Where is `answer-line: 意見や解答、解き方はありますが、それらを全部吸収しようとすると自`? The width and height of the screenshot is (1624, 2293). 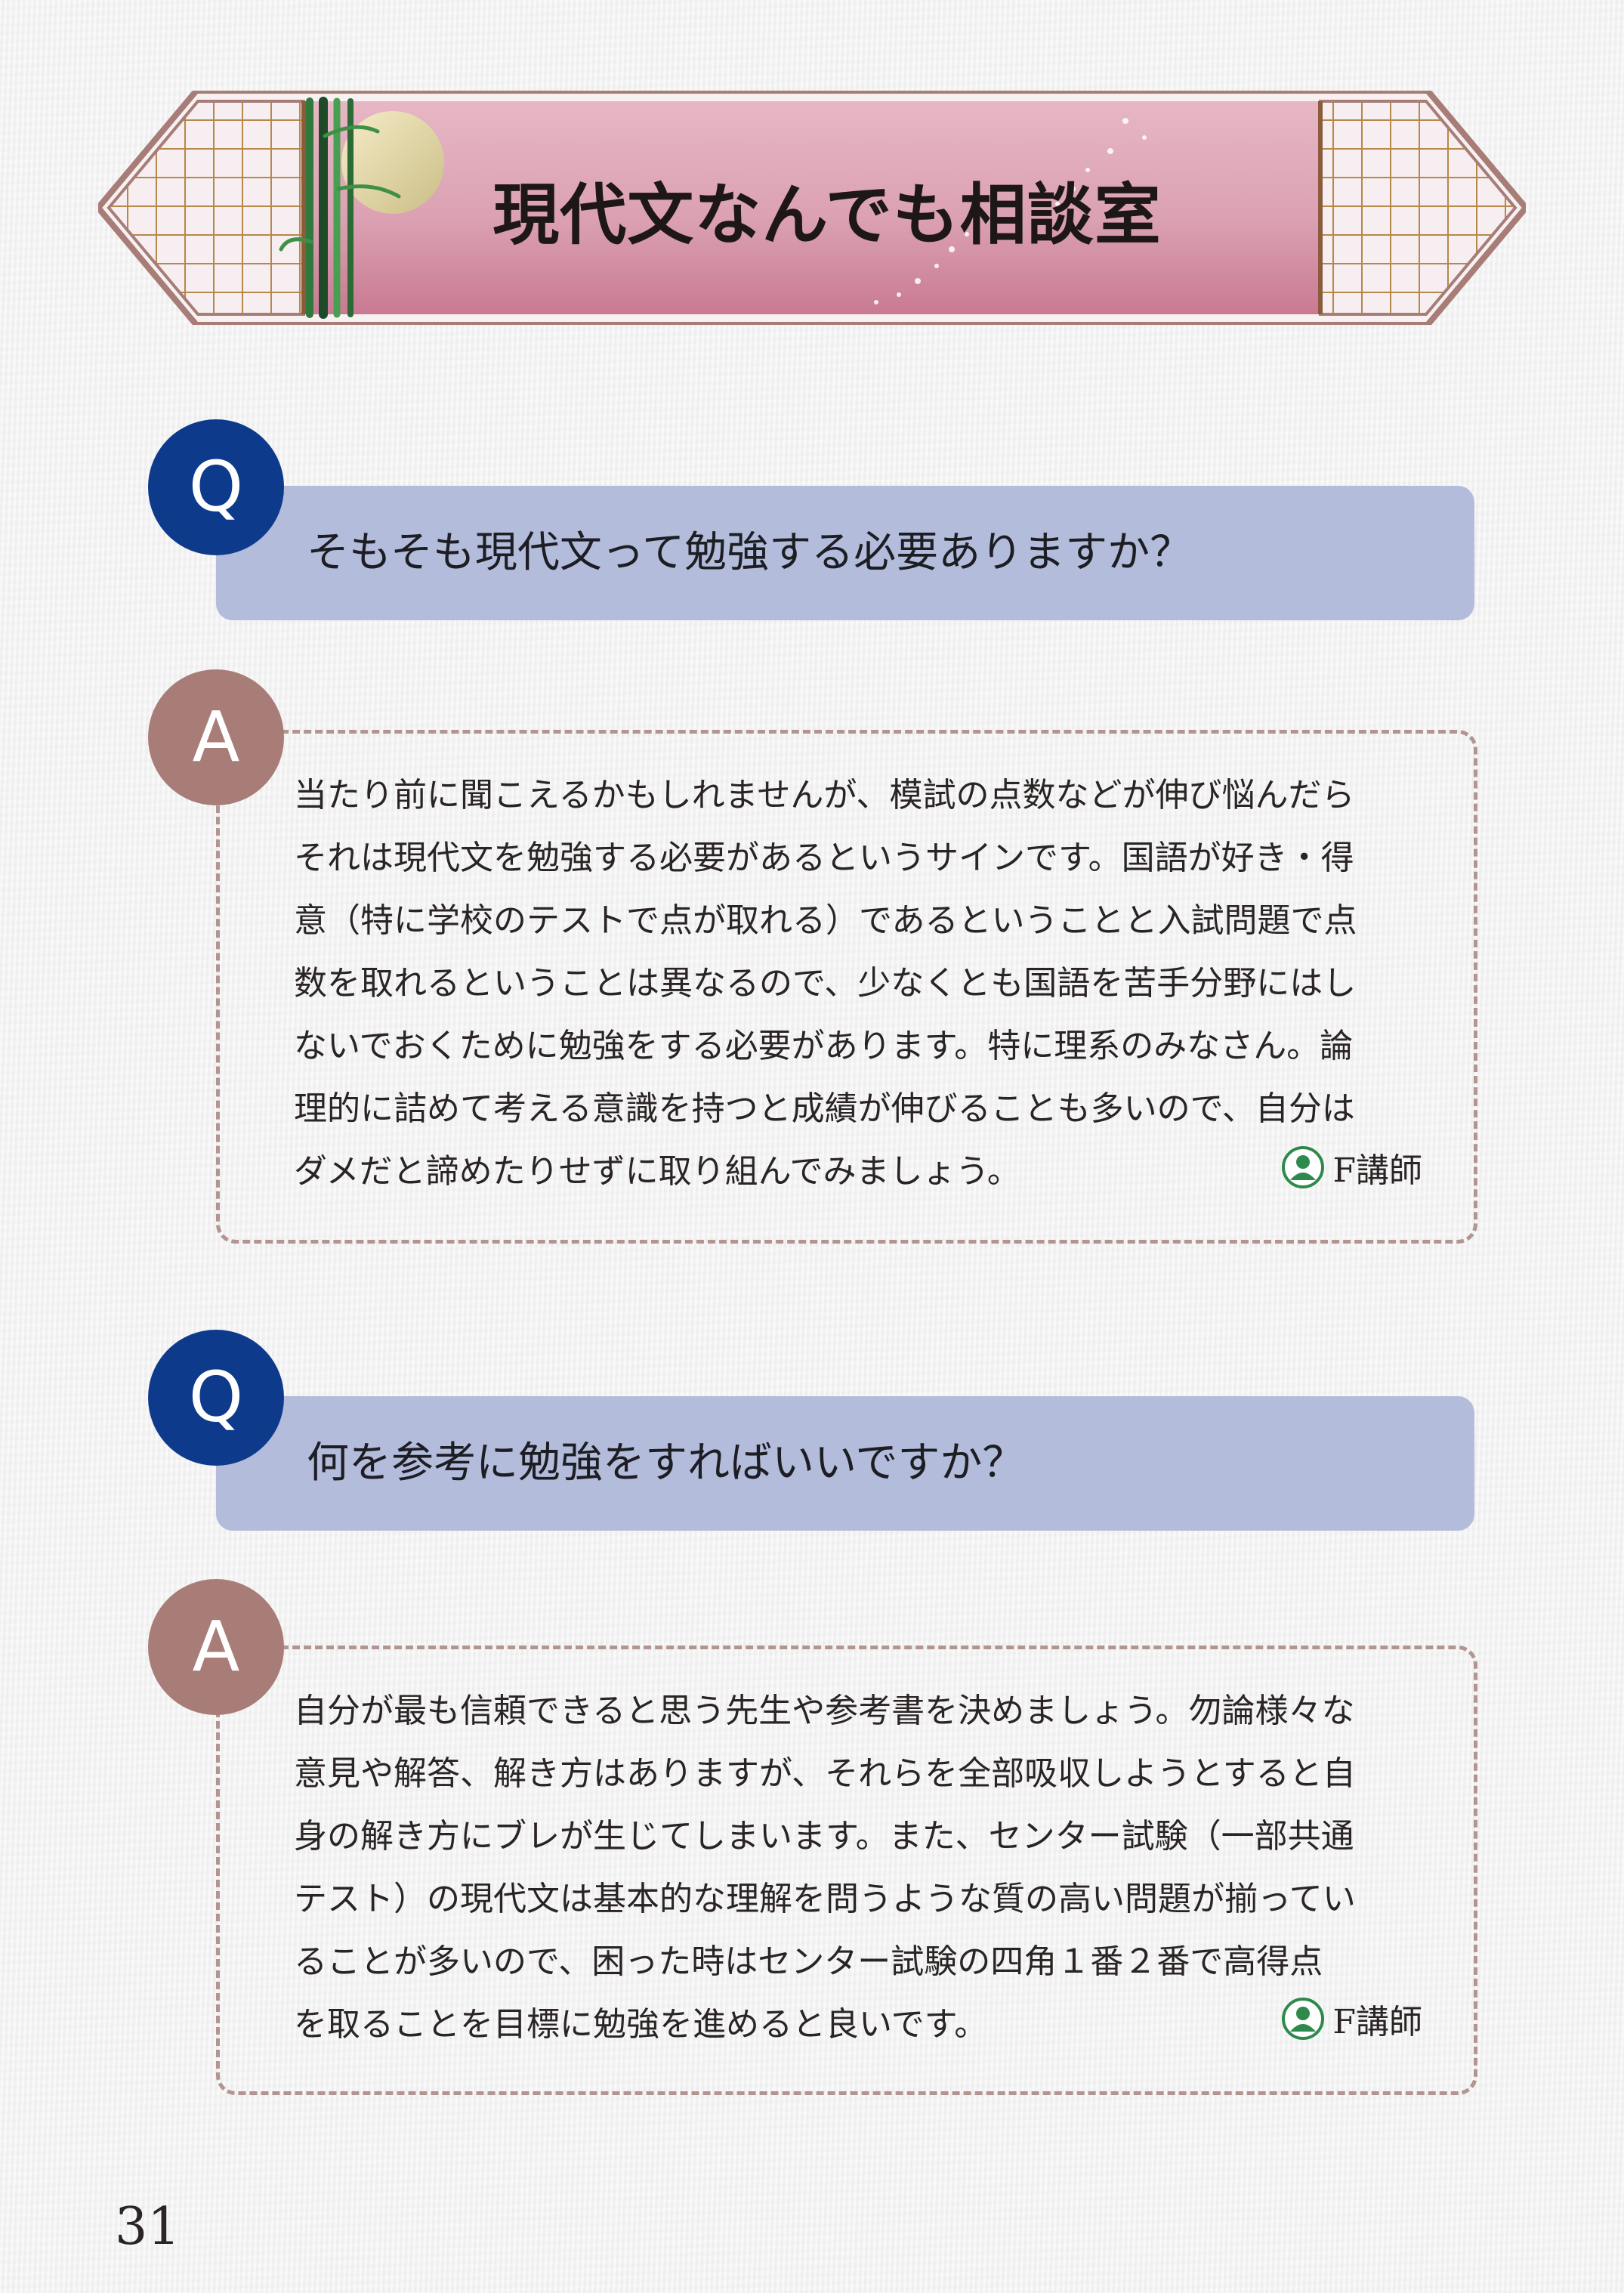 answer-line: 意見や解答、解き方はありますが、それらを全部吸収しようとすると自 is located at coordinates (825, 1773).